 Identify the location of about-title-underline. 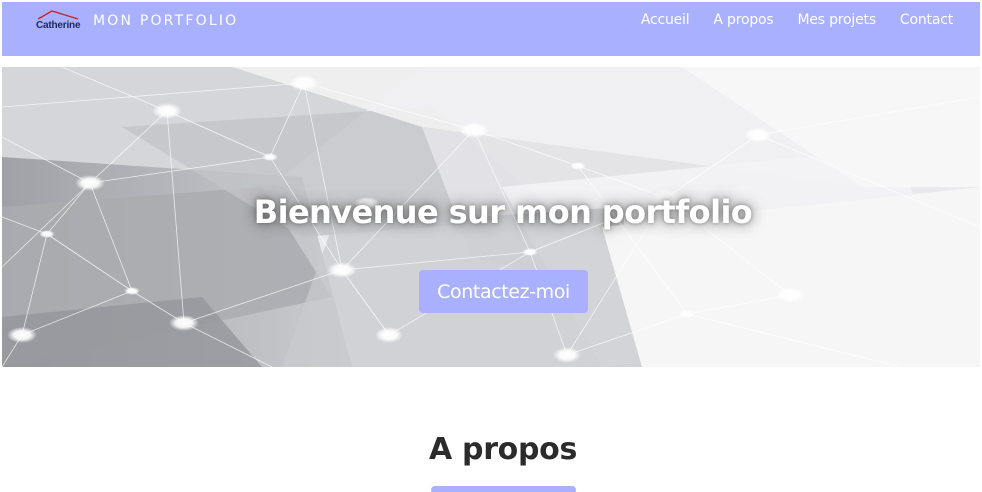
(503, 489).